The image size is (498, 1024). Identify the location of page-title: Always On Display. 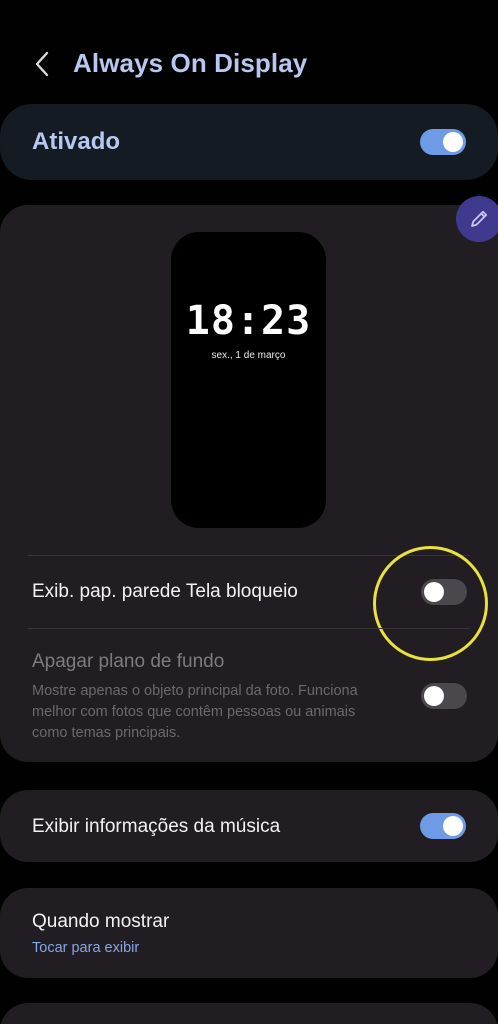
(190, 63).